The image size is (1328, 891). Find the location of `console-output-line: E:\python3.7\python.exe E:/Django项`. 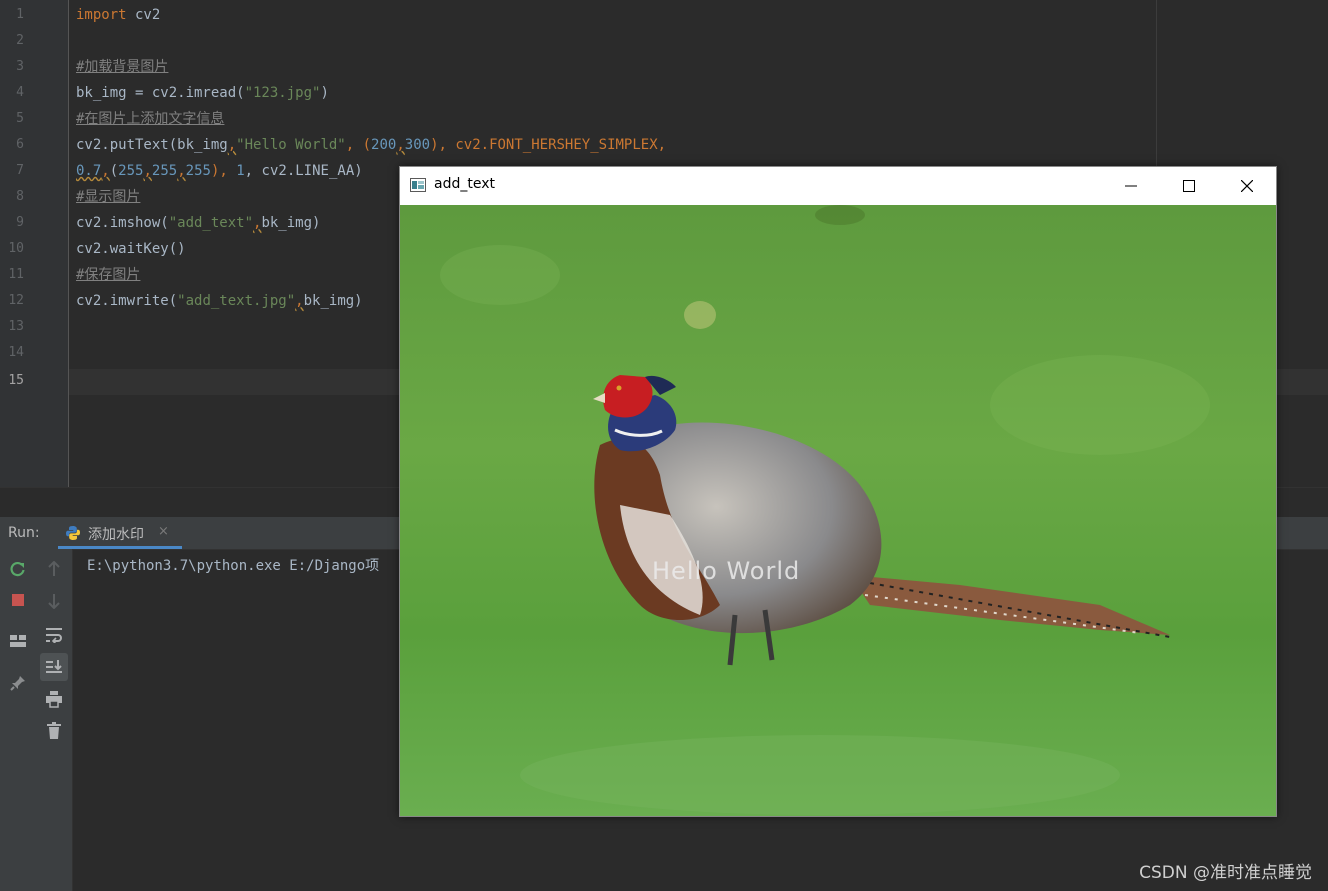

console-output-line: E:\python3.7\python.exe E:/Django项 is located at coordinates (233, 566).